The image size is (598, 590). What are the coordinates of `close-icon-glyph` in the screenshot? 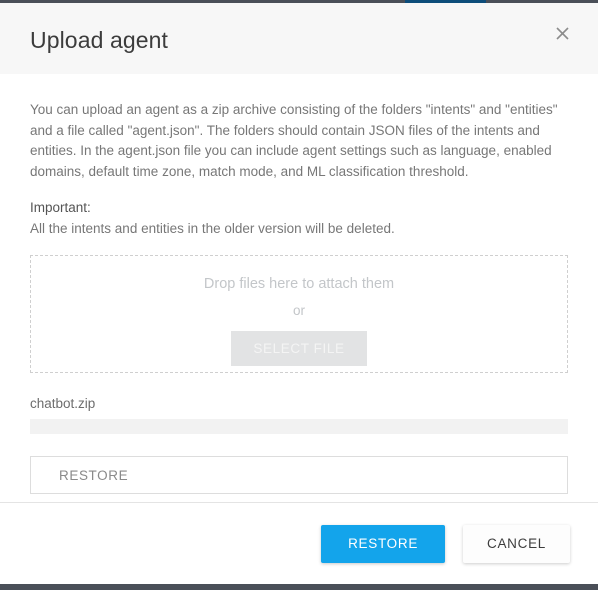 It's located at (562, 33).